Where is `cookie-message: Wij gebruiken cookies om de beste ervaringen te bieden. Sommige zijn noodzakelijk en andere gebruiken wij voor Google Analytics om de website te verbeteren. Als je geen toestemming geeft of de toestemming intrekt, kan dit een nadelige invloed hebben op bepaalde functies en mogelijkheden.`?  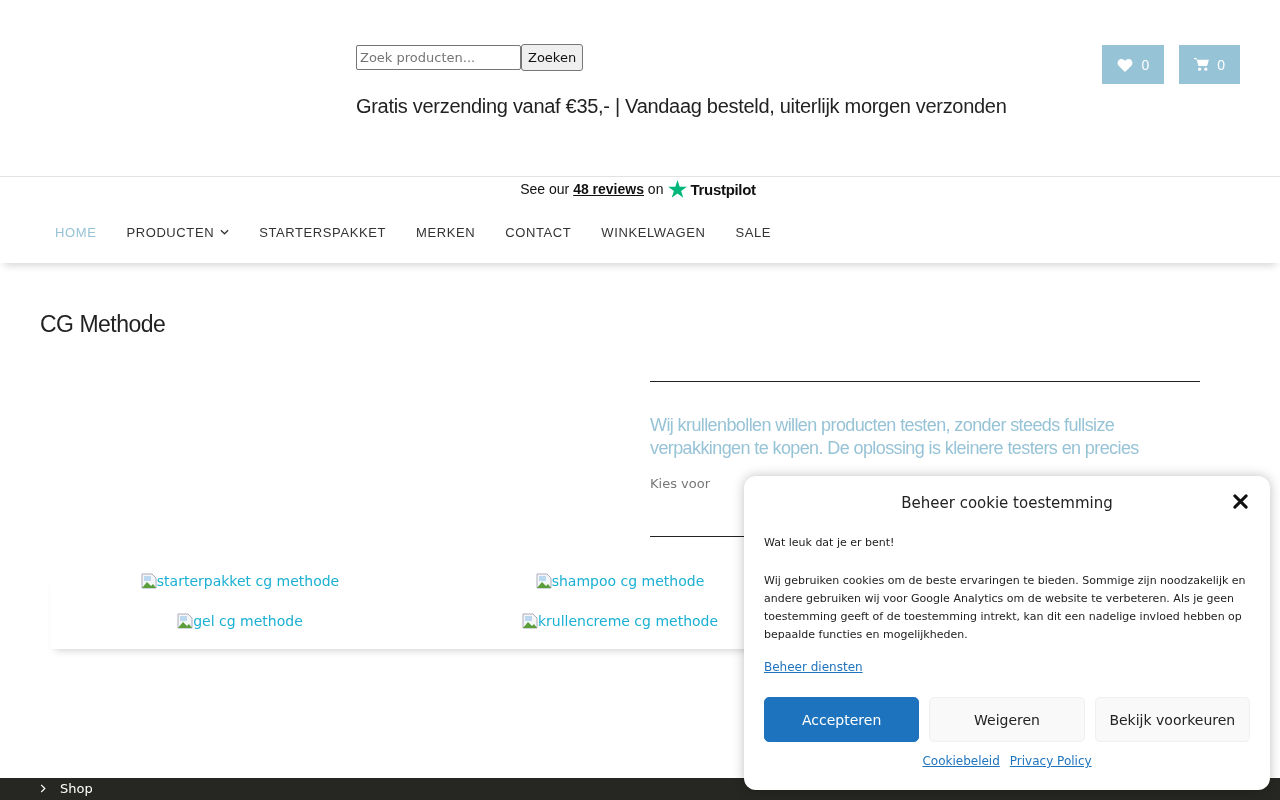
cookie-message: Wij gebruiken cookies om de beste ervaringen te bieden. Sommige zijn noodzakelijk en andere gebruiken wij voor Google Analytics om de website te verbeteren. Als je geen toestemming geeft of de toestemming intrekt, kan dit een nadelige invloed hebben op bepaalde functies en mogelijkheden. is located at coordinates (1005, 608).